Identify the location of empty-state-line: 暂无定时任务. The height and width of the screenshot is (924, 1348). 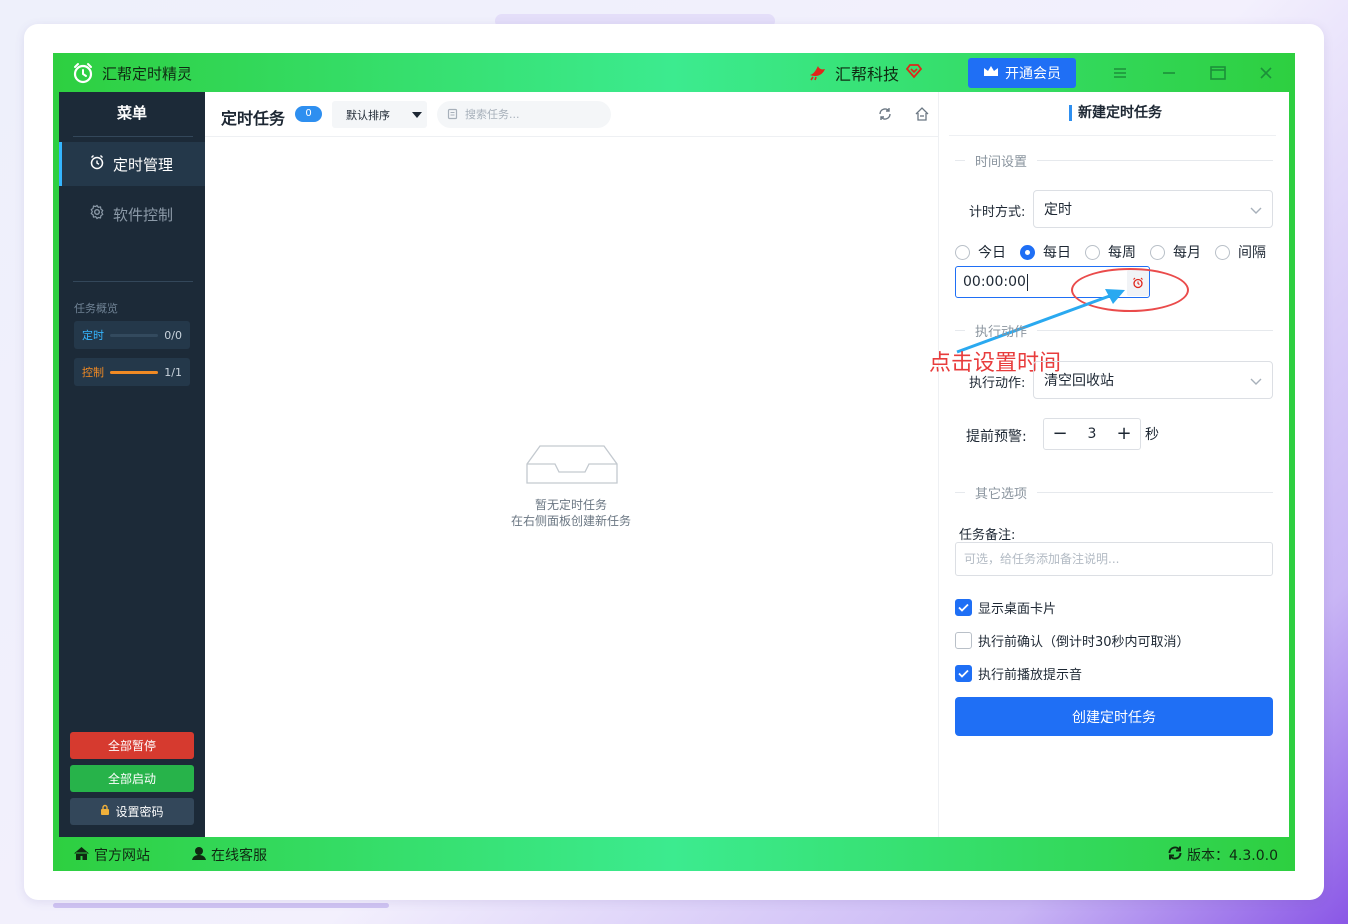
(570, 505).